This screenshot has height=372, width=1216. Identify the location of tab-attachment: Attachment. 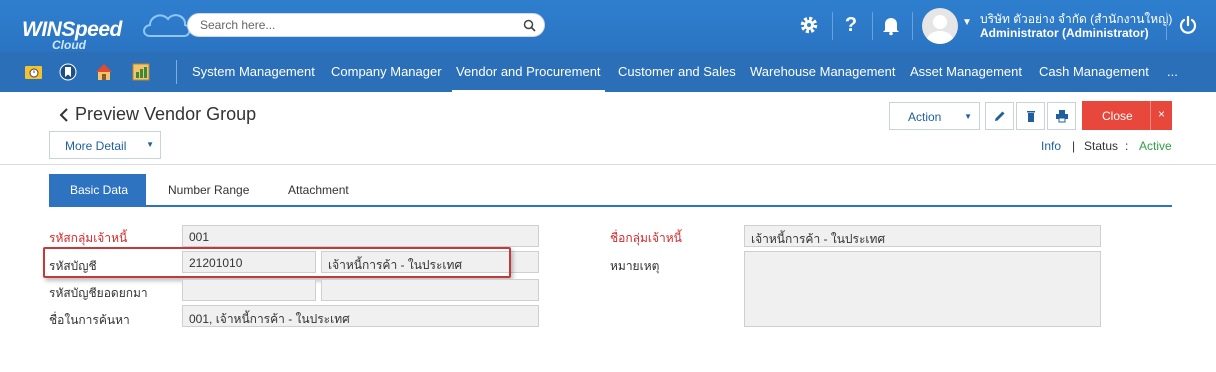
(318, 189).